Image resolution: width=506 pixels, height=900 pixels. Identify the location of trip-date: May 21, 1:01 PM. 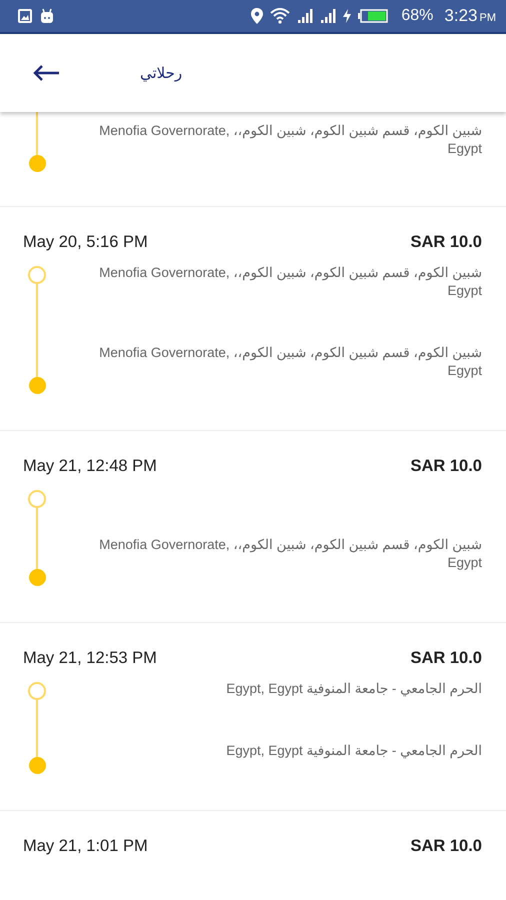
(85, 846).